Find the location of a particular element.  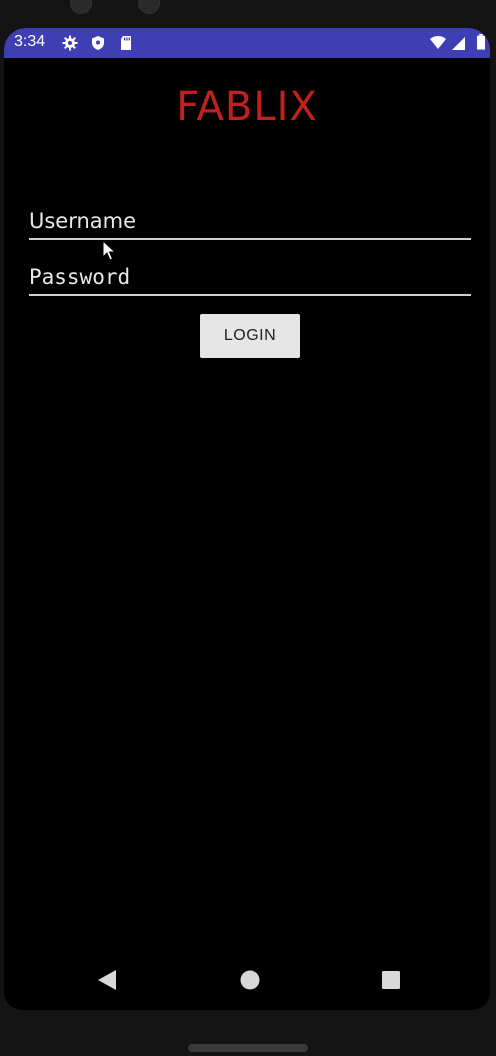

navigation-bar is located at coordinates (247, 980).